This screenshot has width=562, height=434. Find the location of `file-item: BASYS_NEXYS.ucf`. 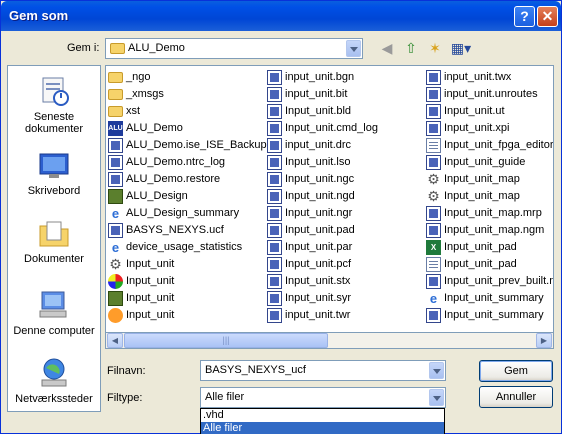

file-item: BASYS_NEXYS.ucf is located at coordinates (187, 230).